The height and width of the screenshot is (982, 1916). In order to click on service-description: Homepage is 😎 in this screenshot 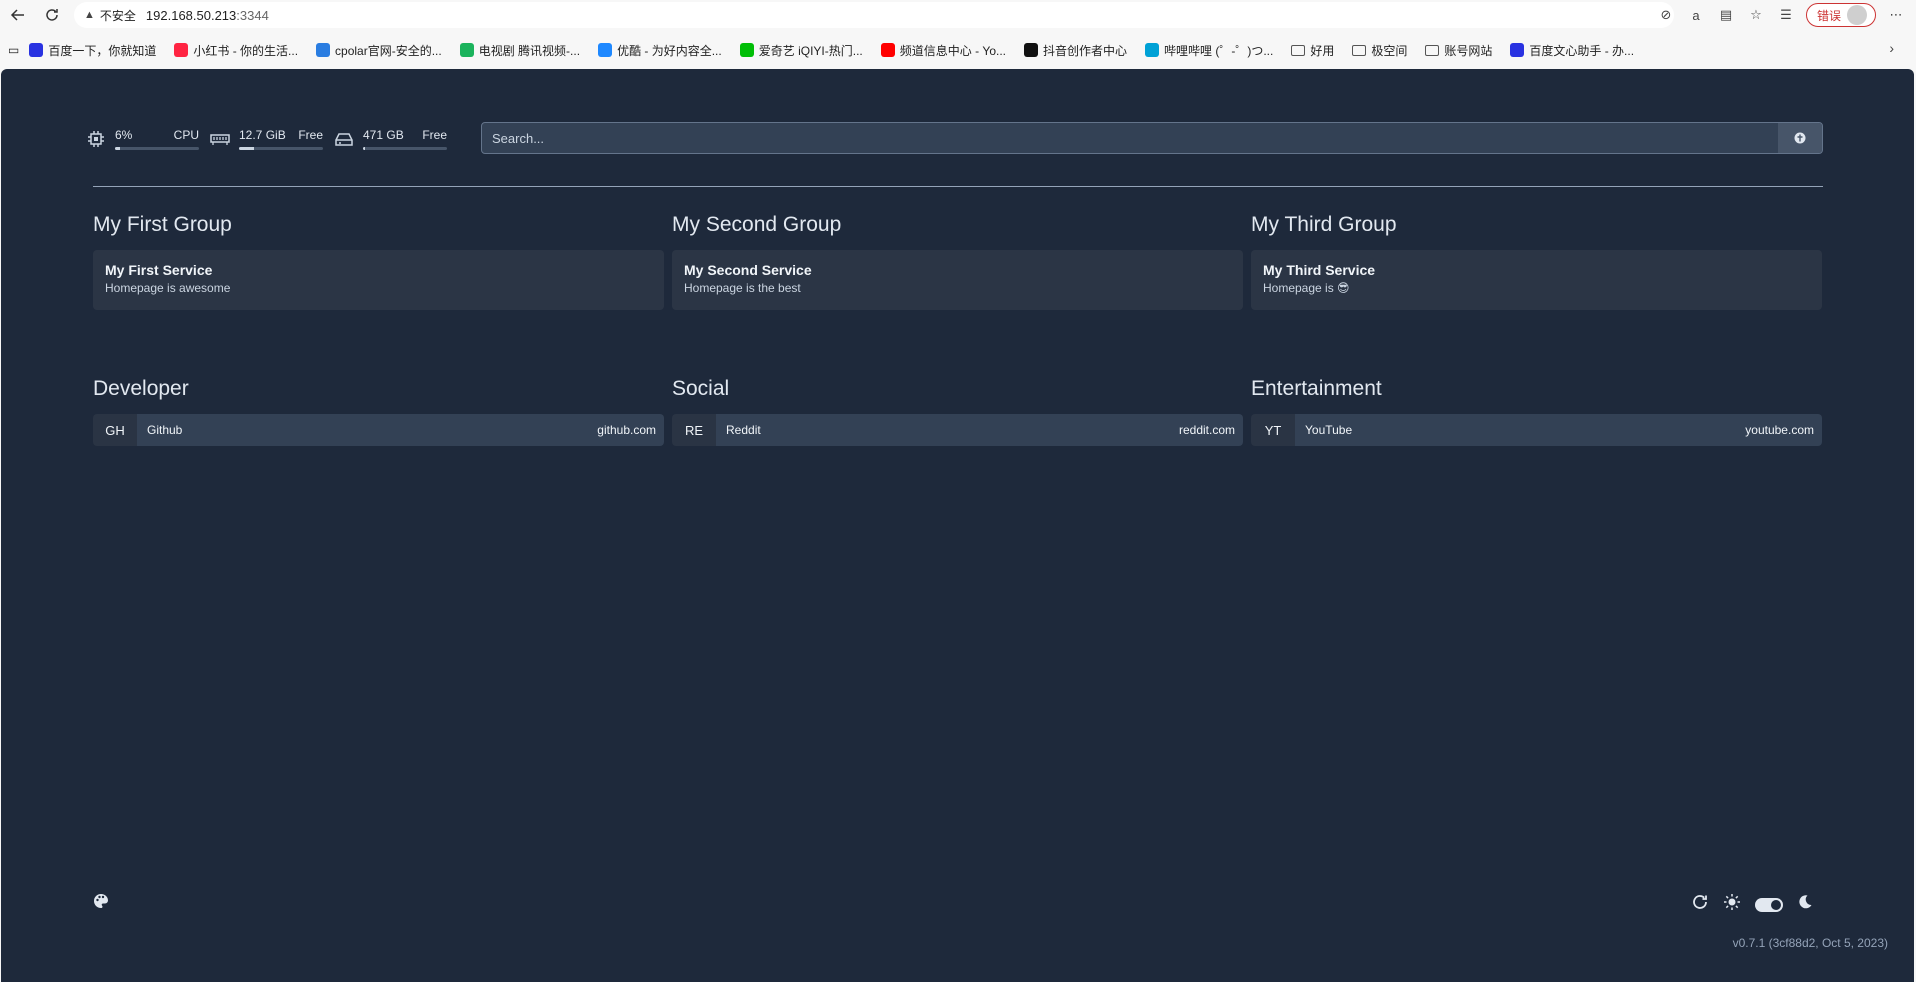, I will do `click(1306, 288)`.